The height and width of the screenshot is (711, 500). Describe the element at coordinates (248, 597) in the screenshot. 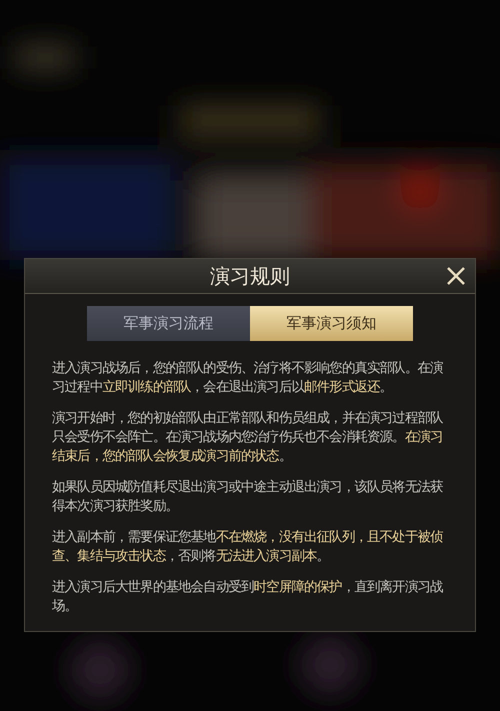

I see `rule-paragraph: 进入演习后大世界的基地会自动受到时空屏障的保护，直到离开演习战场。` at that location.